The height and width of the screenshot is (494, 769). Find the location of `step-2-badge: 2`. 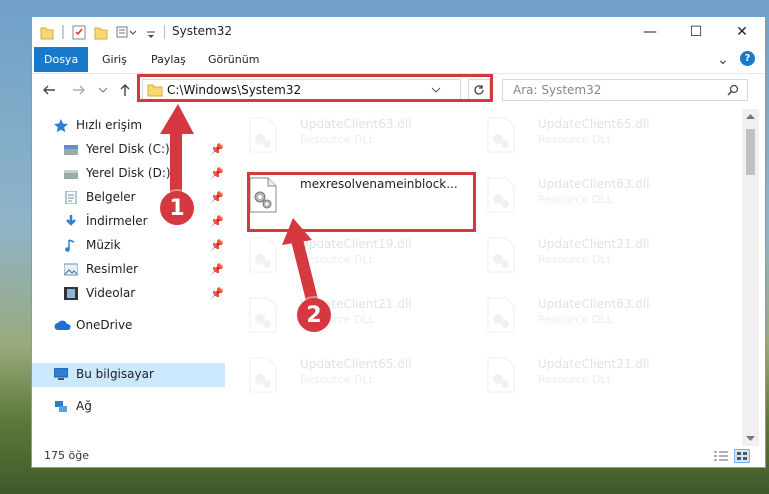

step-2-badge: 2 is located at coordinates (314, 315).